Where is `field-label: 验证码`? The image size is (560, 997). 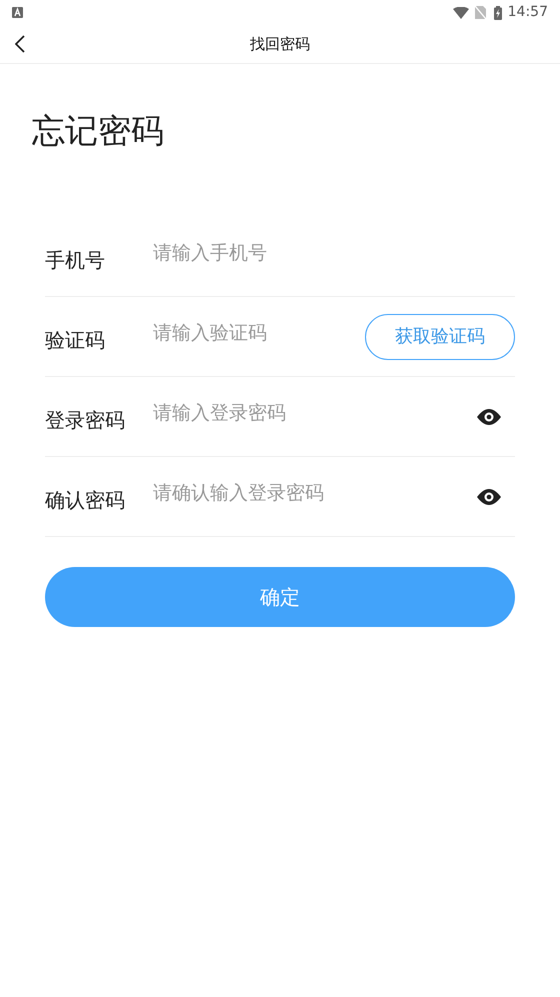 field-label: 验证码 is located at coordinates (75, 340).